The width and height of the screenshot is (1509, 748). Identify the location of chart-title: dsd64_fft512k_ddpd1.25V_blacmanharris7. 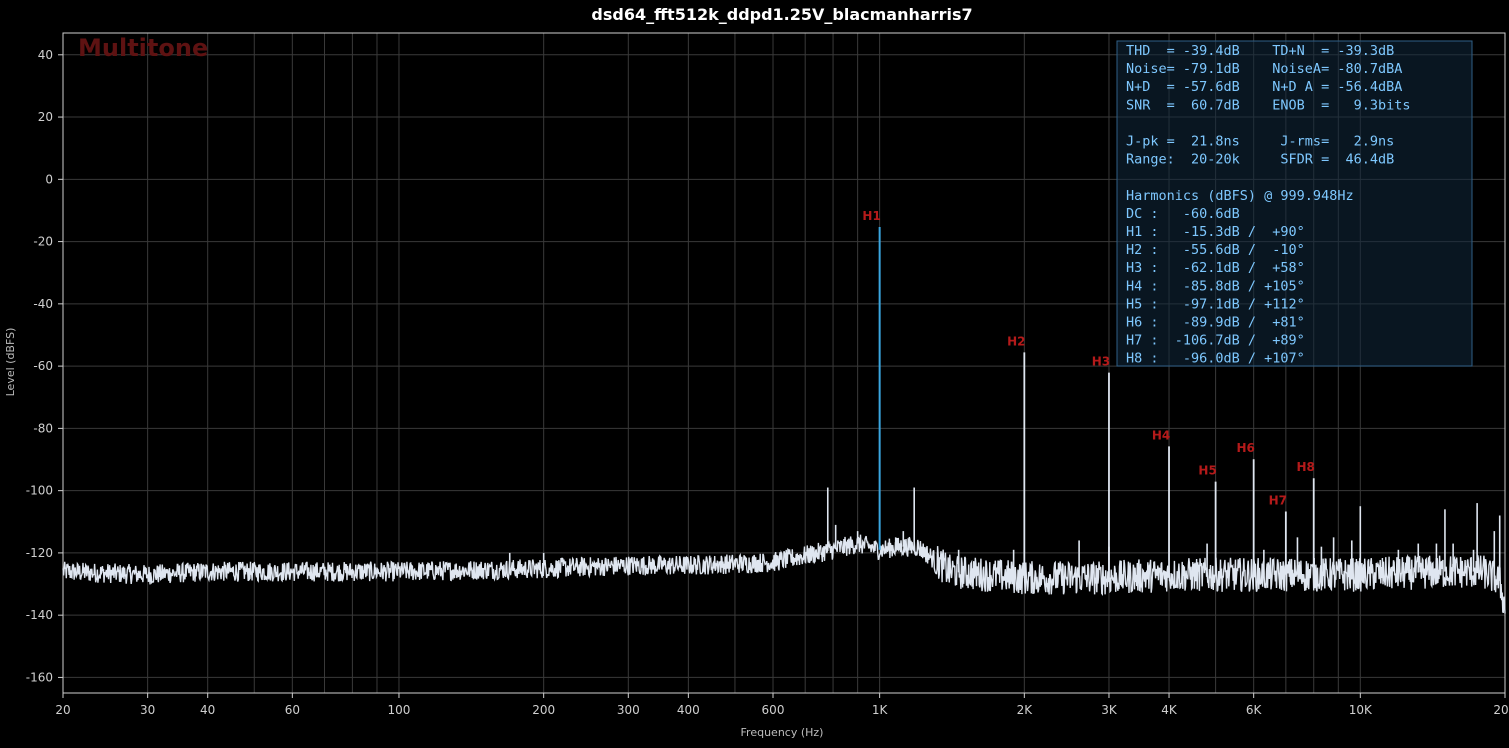
(781, 14).